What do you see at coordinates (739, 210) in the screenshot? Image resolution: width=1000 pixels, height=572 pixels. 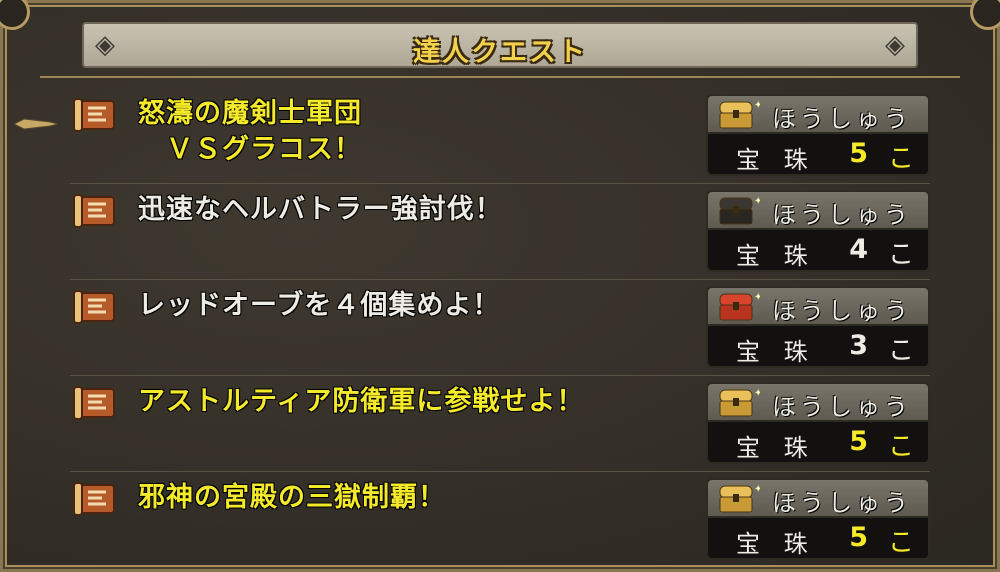 I see `dark-chest-icon: ✦` at bounding box center [739, 210].